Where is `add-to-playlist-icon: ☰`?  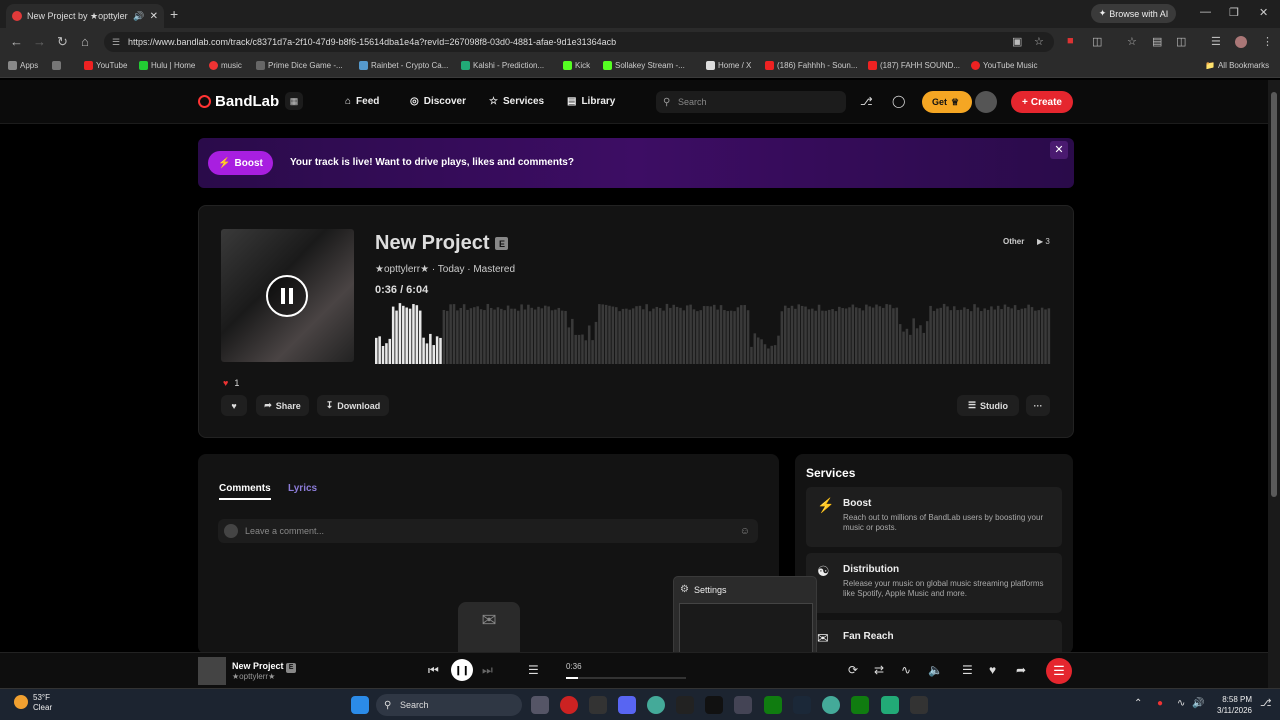 add-to-playlist-icon: ☰ is located at coordinates (967, 670).